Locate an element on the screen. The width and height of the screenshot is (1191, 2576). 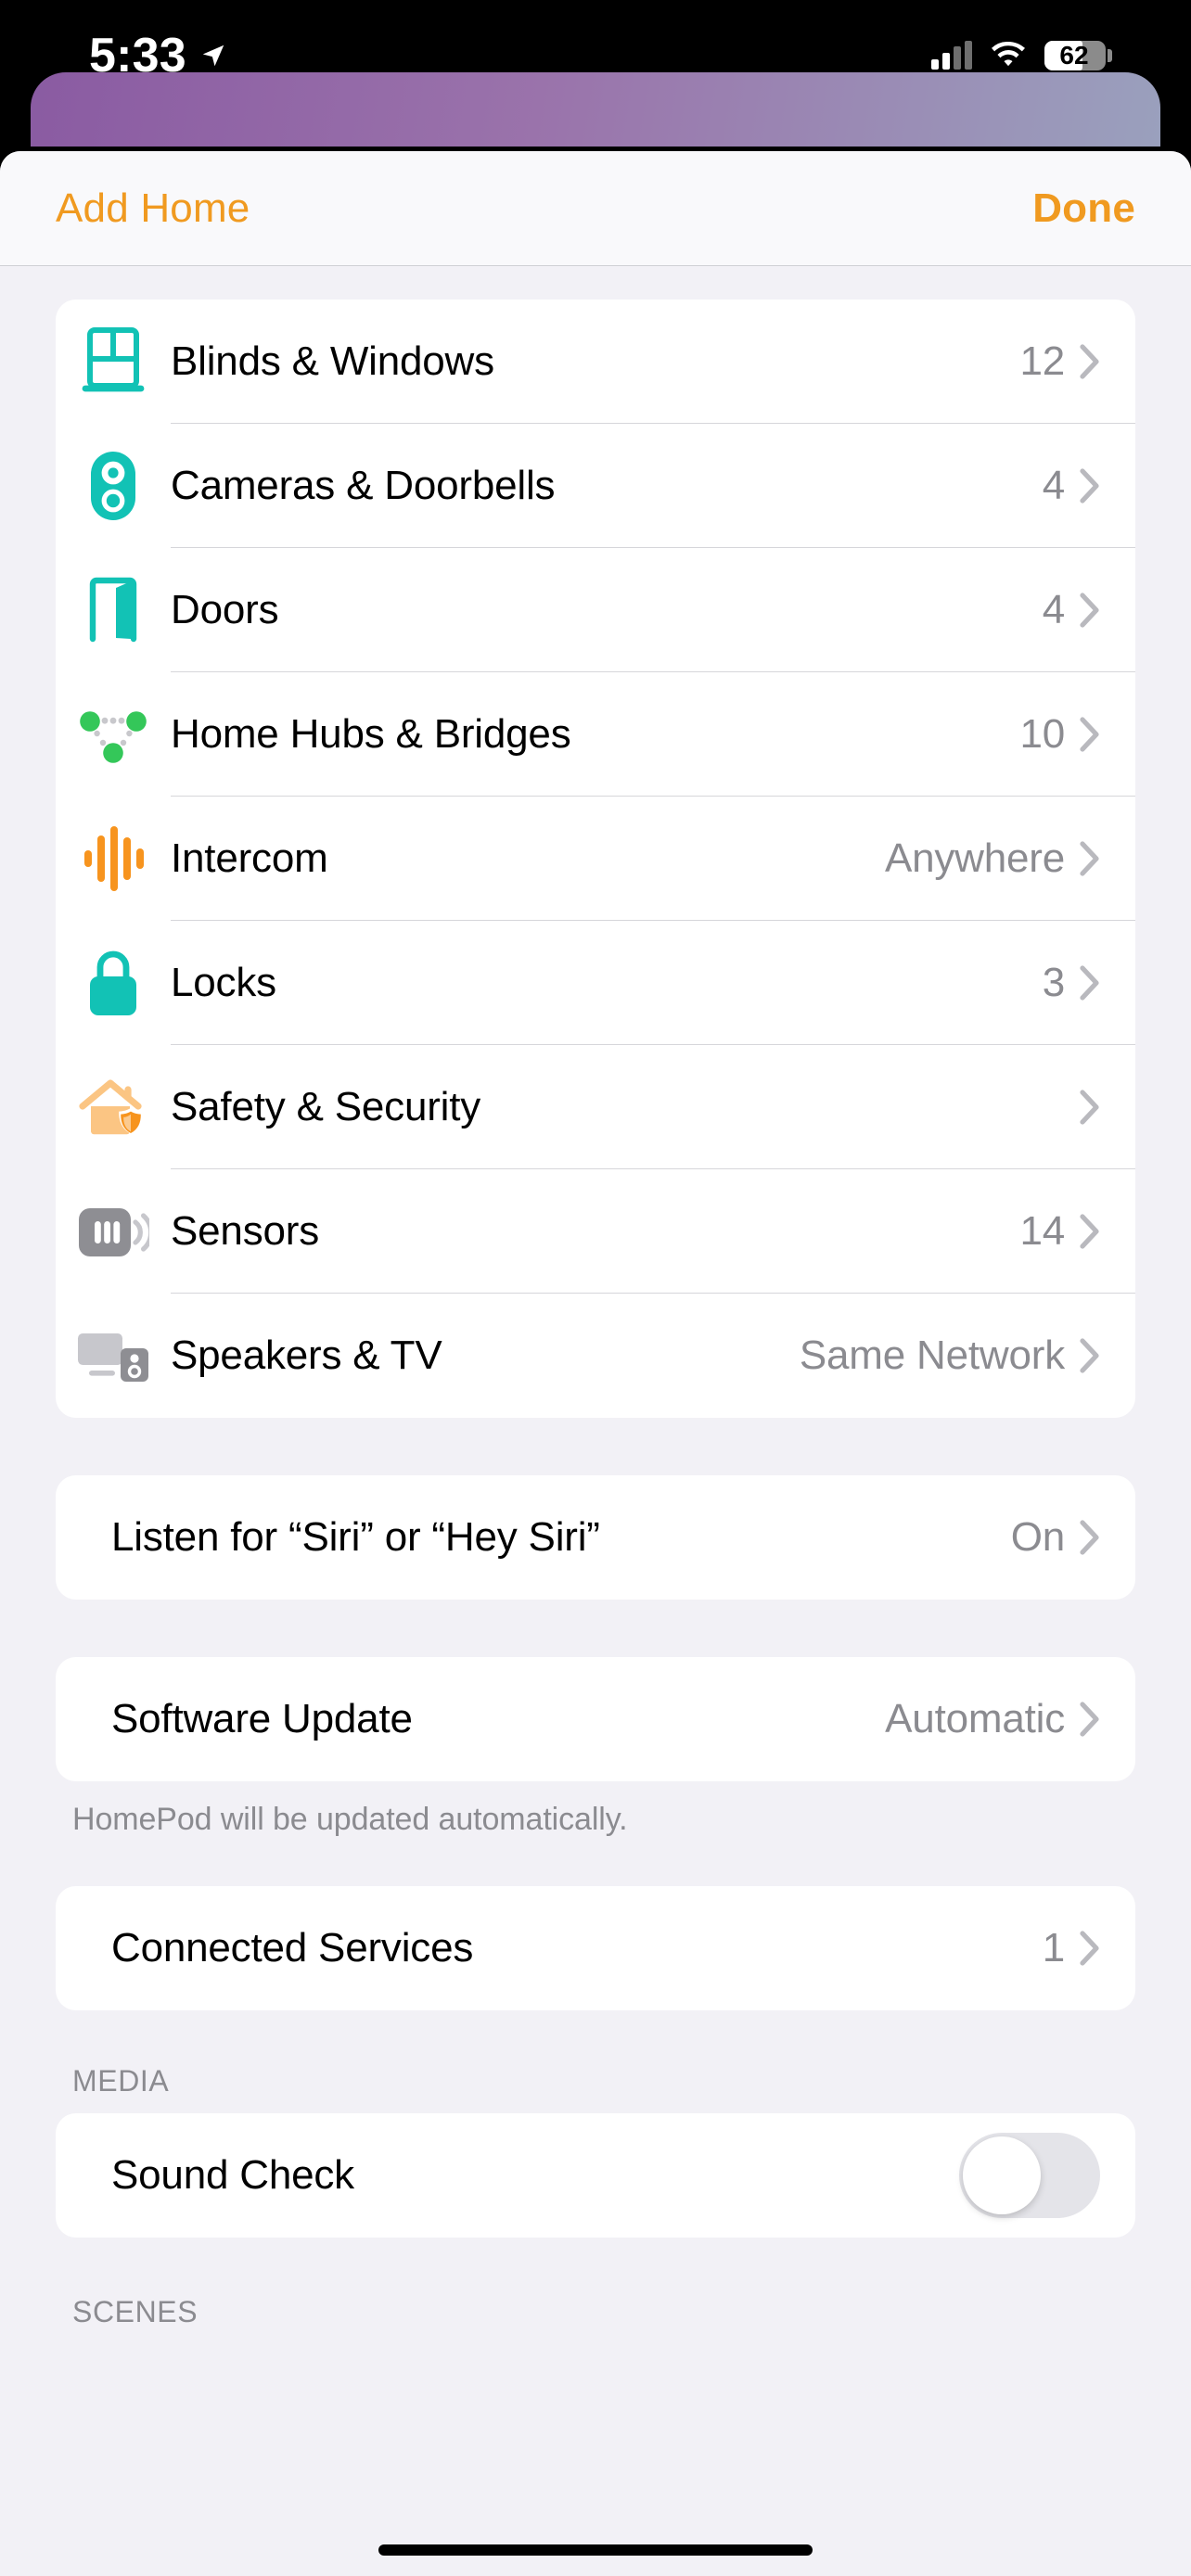
row-label: Intercom is located at coordinates (249, 858).